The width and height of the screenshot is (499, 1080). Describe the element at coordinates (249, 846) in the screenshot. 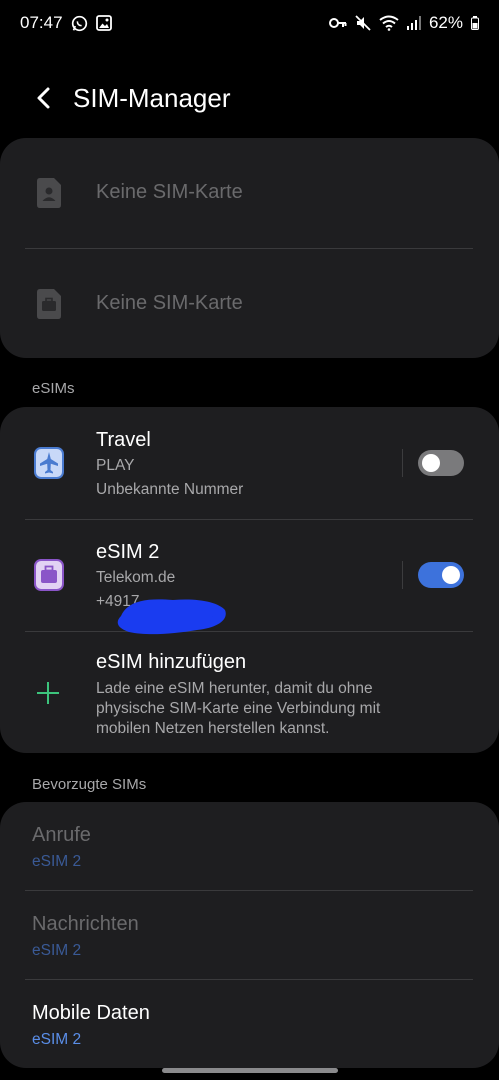

I see `pref-calls: Anrufe eSIM 2` at that location.